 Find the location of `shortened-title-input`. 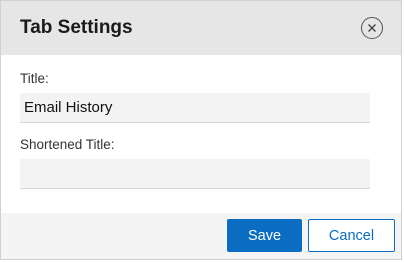

shortened-title-input is located at coordinates (195, 174).